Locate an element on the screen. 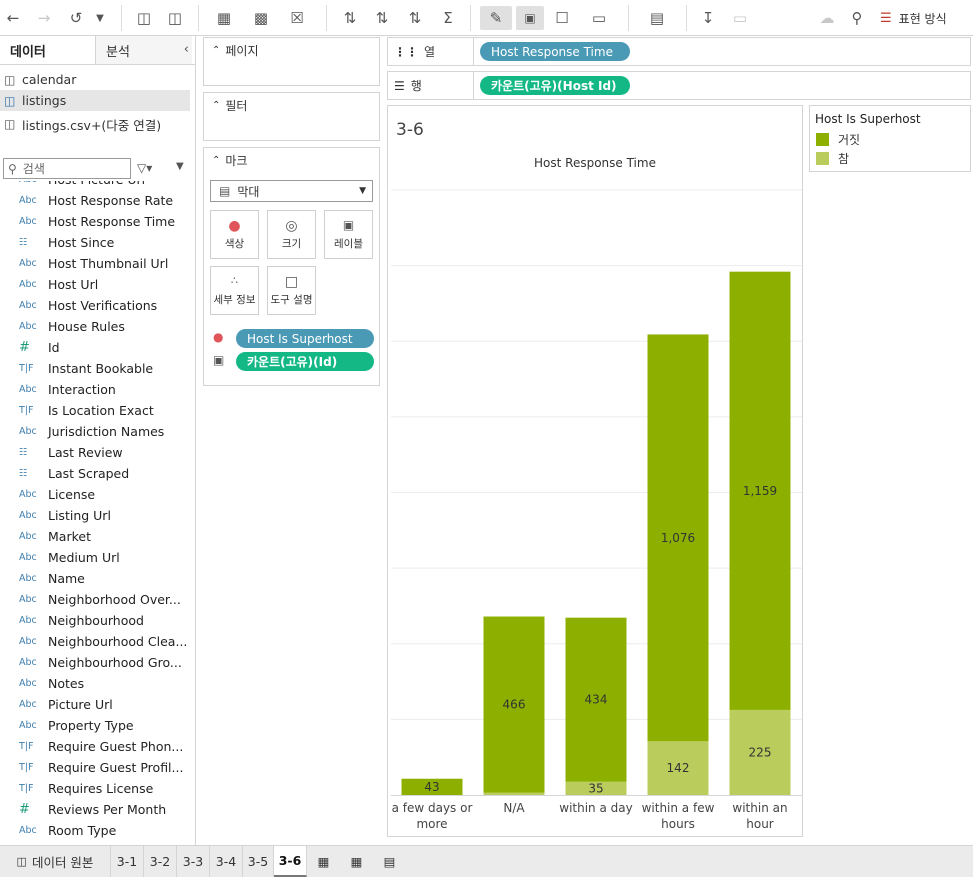 This screenshot has height=877, width=973. sort-ascending-icon: ⇅ is located at coordinates (382, 18).